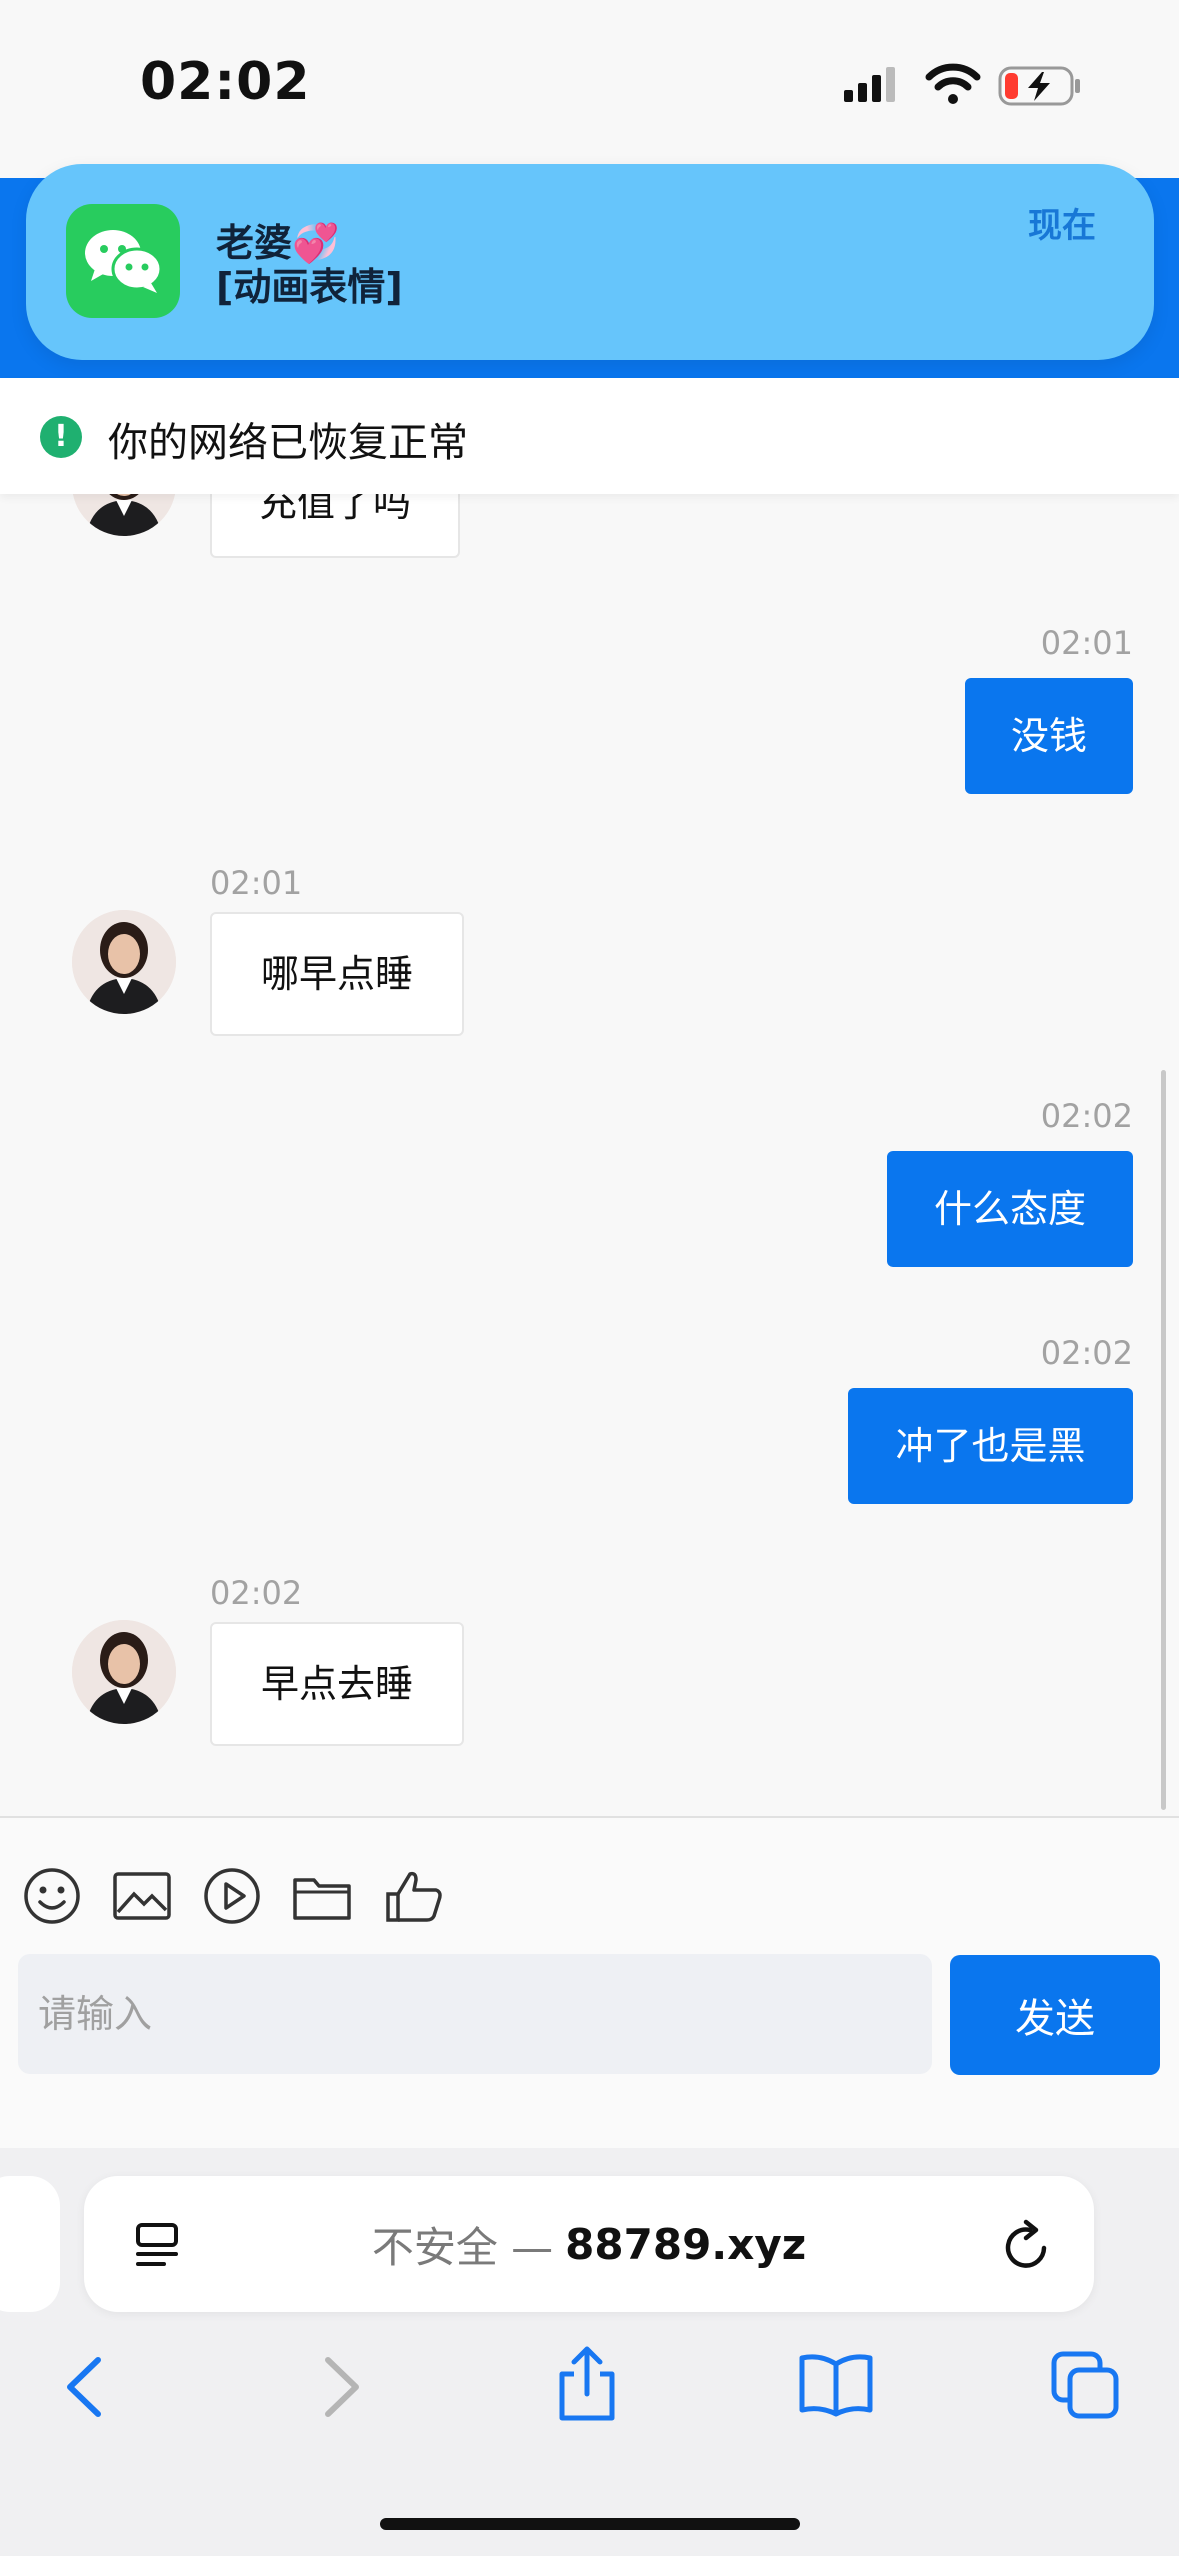  Describe the element at coordinates (587, 2386) in the screenshot. I see `share-icon` at that location.